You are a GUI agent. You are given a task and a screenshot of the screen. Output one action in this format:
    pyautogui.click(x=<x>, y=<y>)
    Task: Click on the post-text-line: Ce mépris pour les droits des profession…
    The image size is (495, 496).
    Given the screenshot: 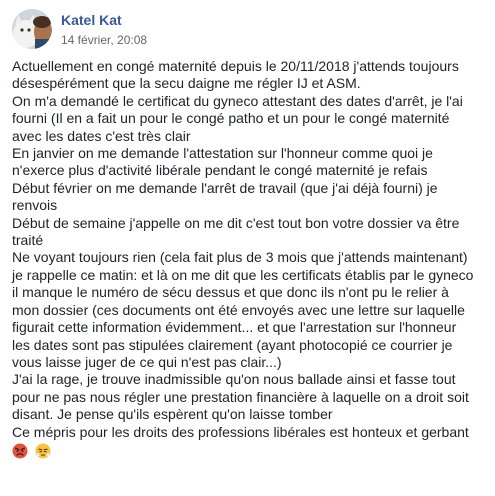 What is the action you would take?
    pyautogui.click(x=240, y=431)
    